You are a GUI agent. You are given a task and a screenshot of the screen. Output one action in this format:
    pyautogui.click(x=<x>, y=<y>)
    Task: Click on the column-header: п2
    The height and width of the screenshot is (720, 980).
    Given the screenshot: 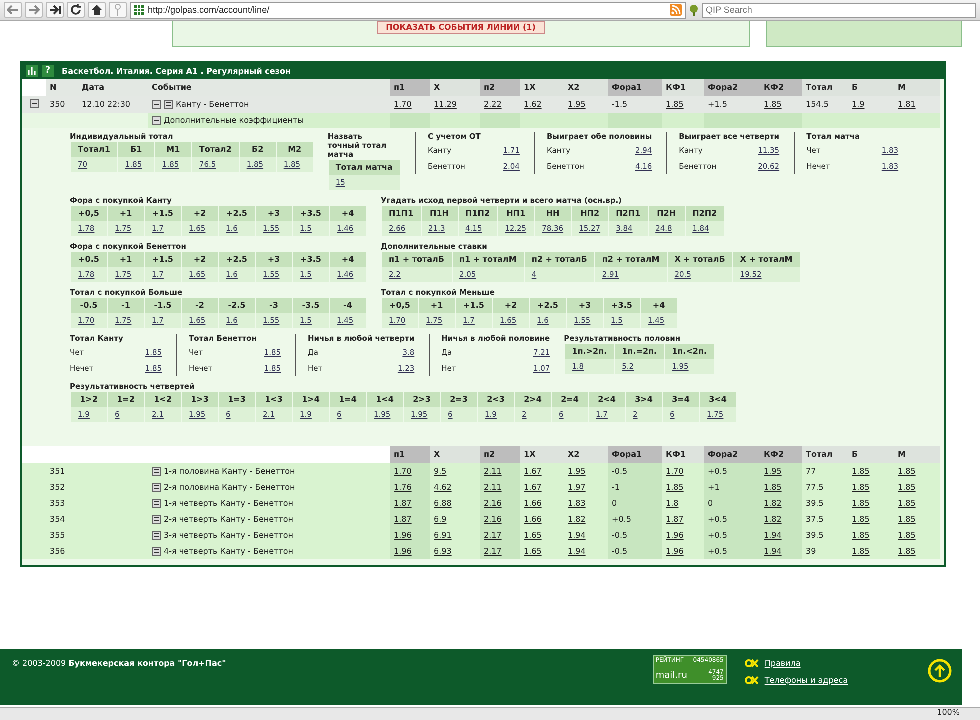 What is the action you would take?
    pyautogui.click(x=500, y=87)
    